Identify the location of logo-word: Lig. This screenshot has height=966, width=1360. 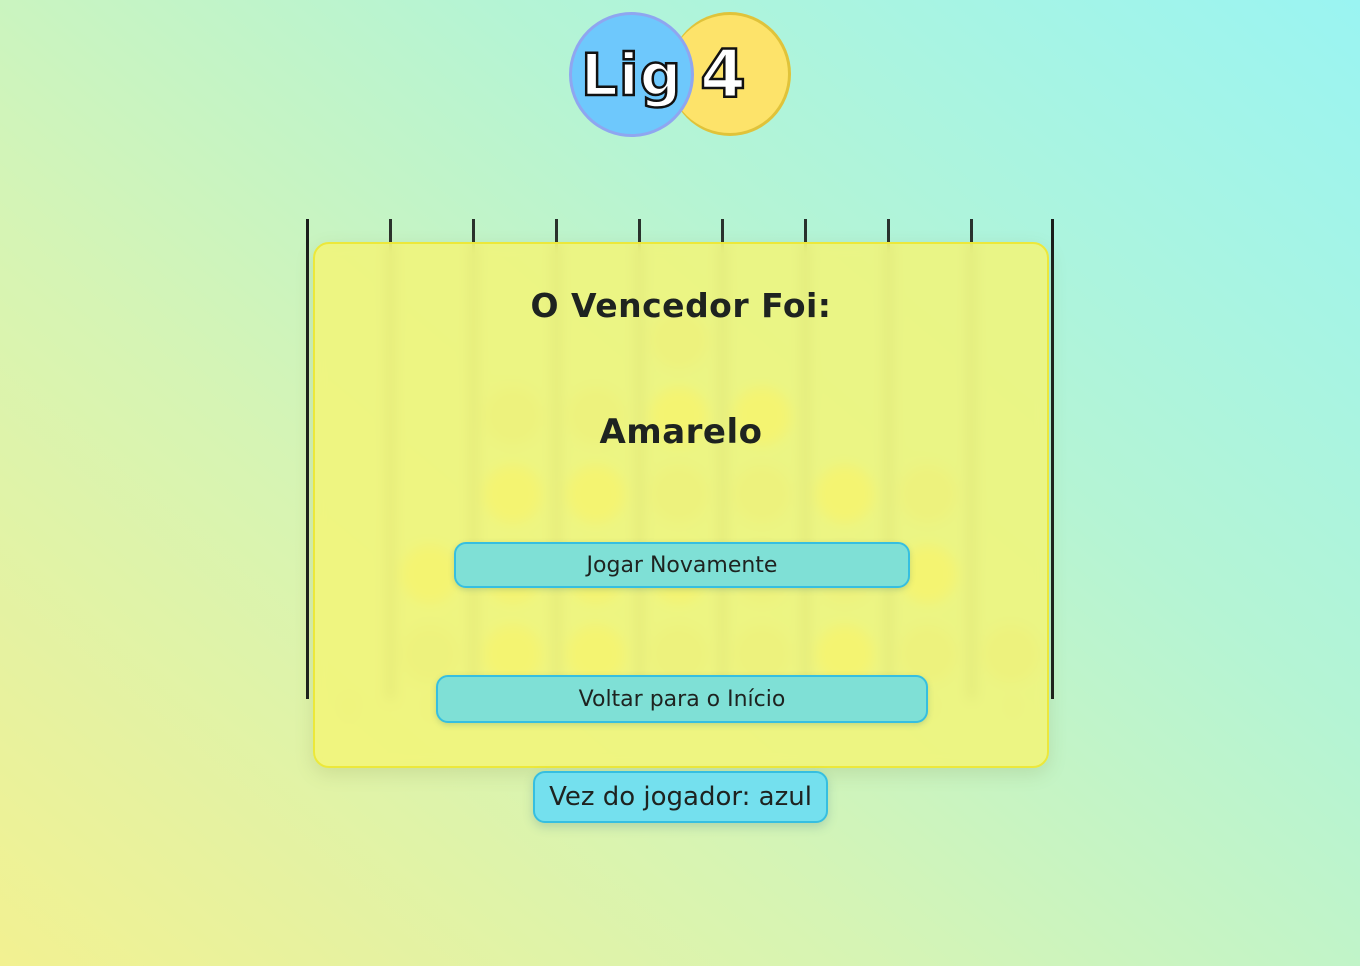
(631, 74).